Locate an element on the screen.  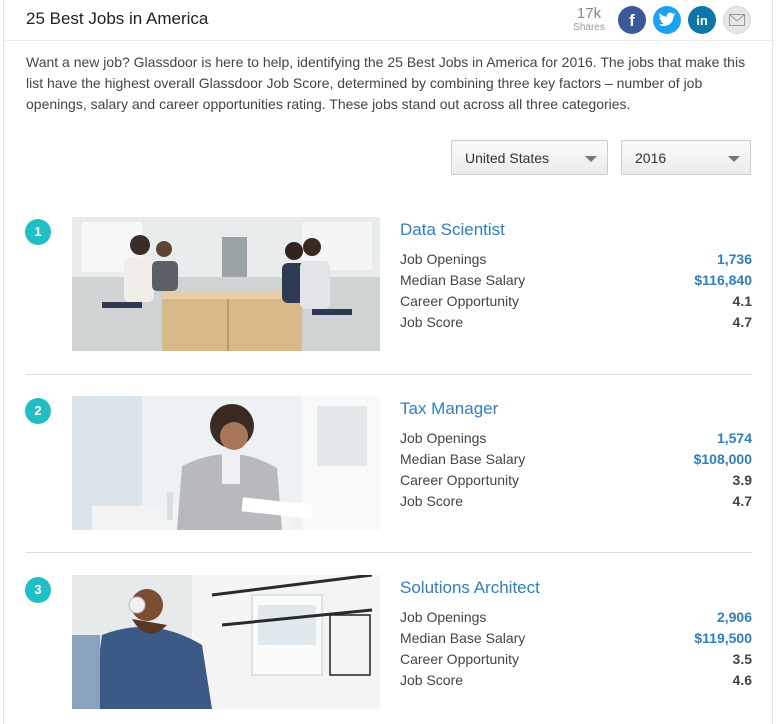
job-openings-link: 1,574 is located at coordinates (734, 438).